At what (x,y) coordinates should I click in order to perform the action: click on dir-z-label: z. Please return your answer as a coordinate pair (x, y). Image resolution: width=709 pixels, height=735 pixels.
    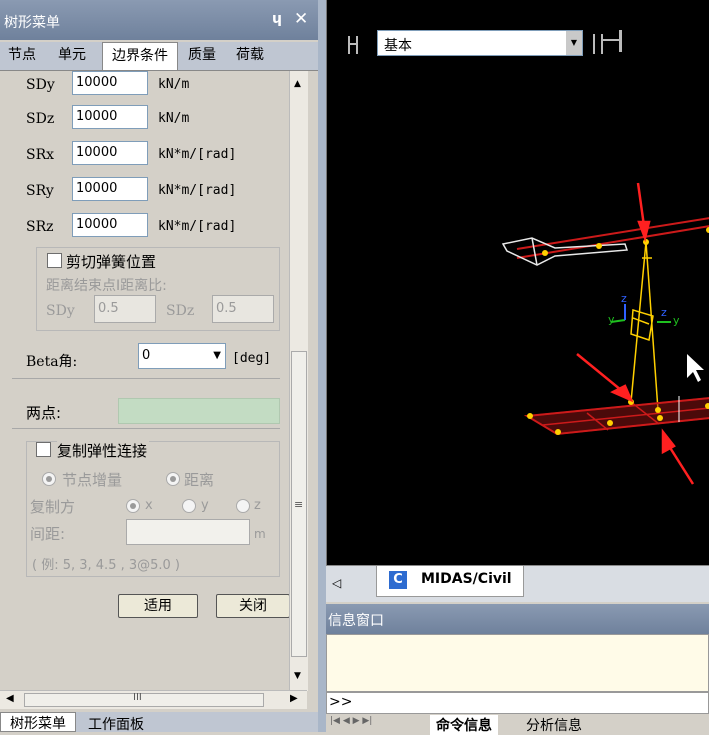
    Looking at the image, I should click on (257, 505).